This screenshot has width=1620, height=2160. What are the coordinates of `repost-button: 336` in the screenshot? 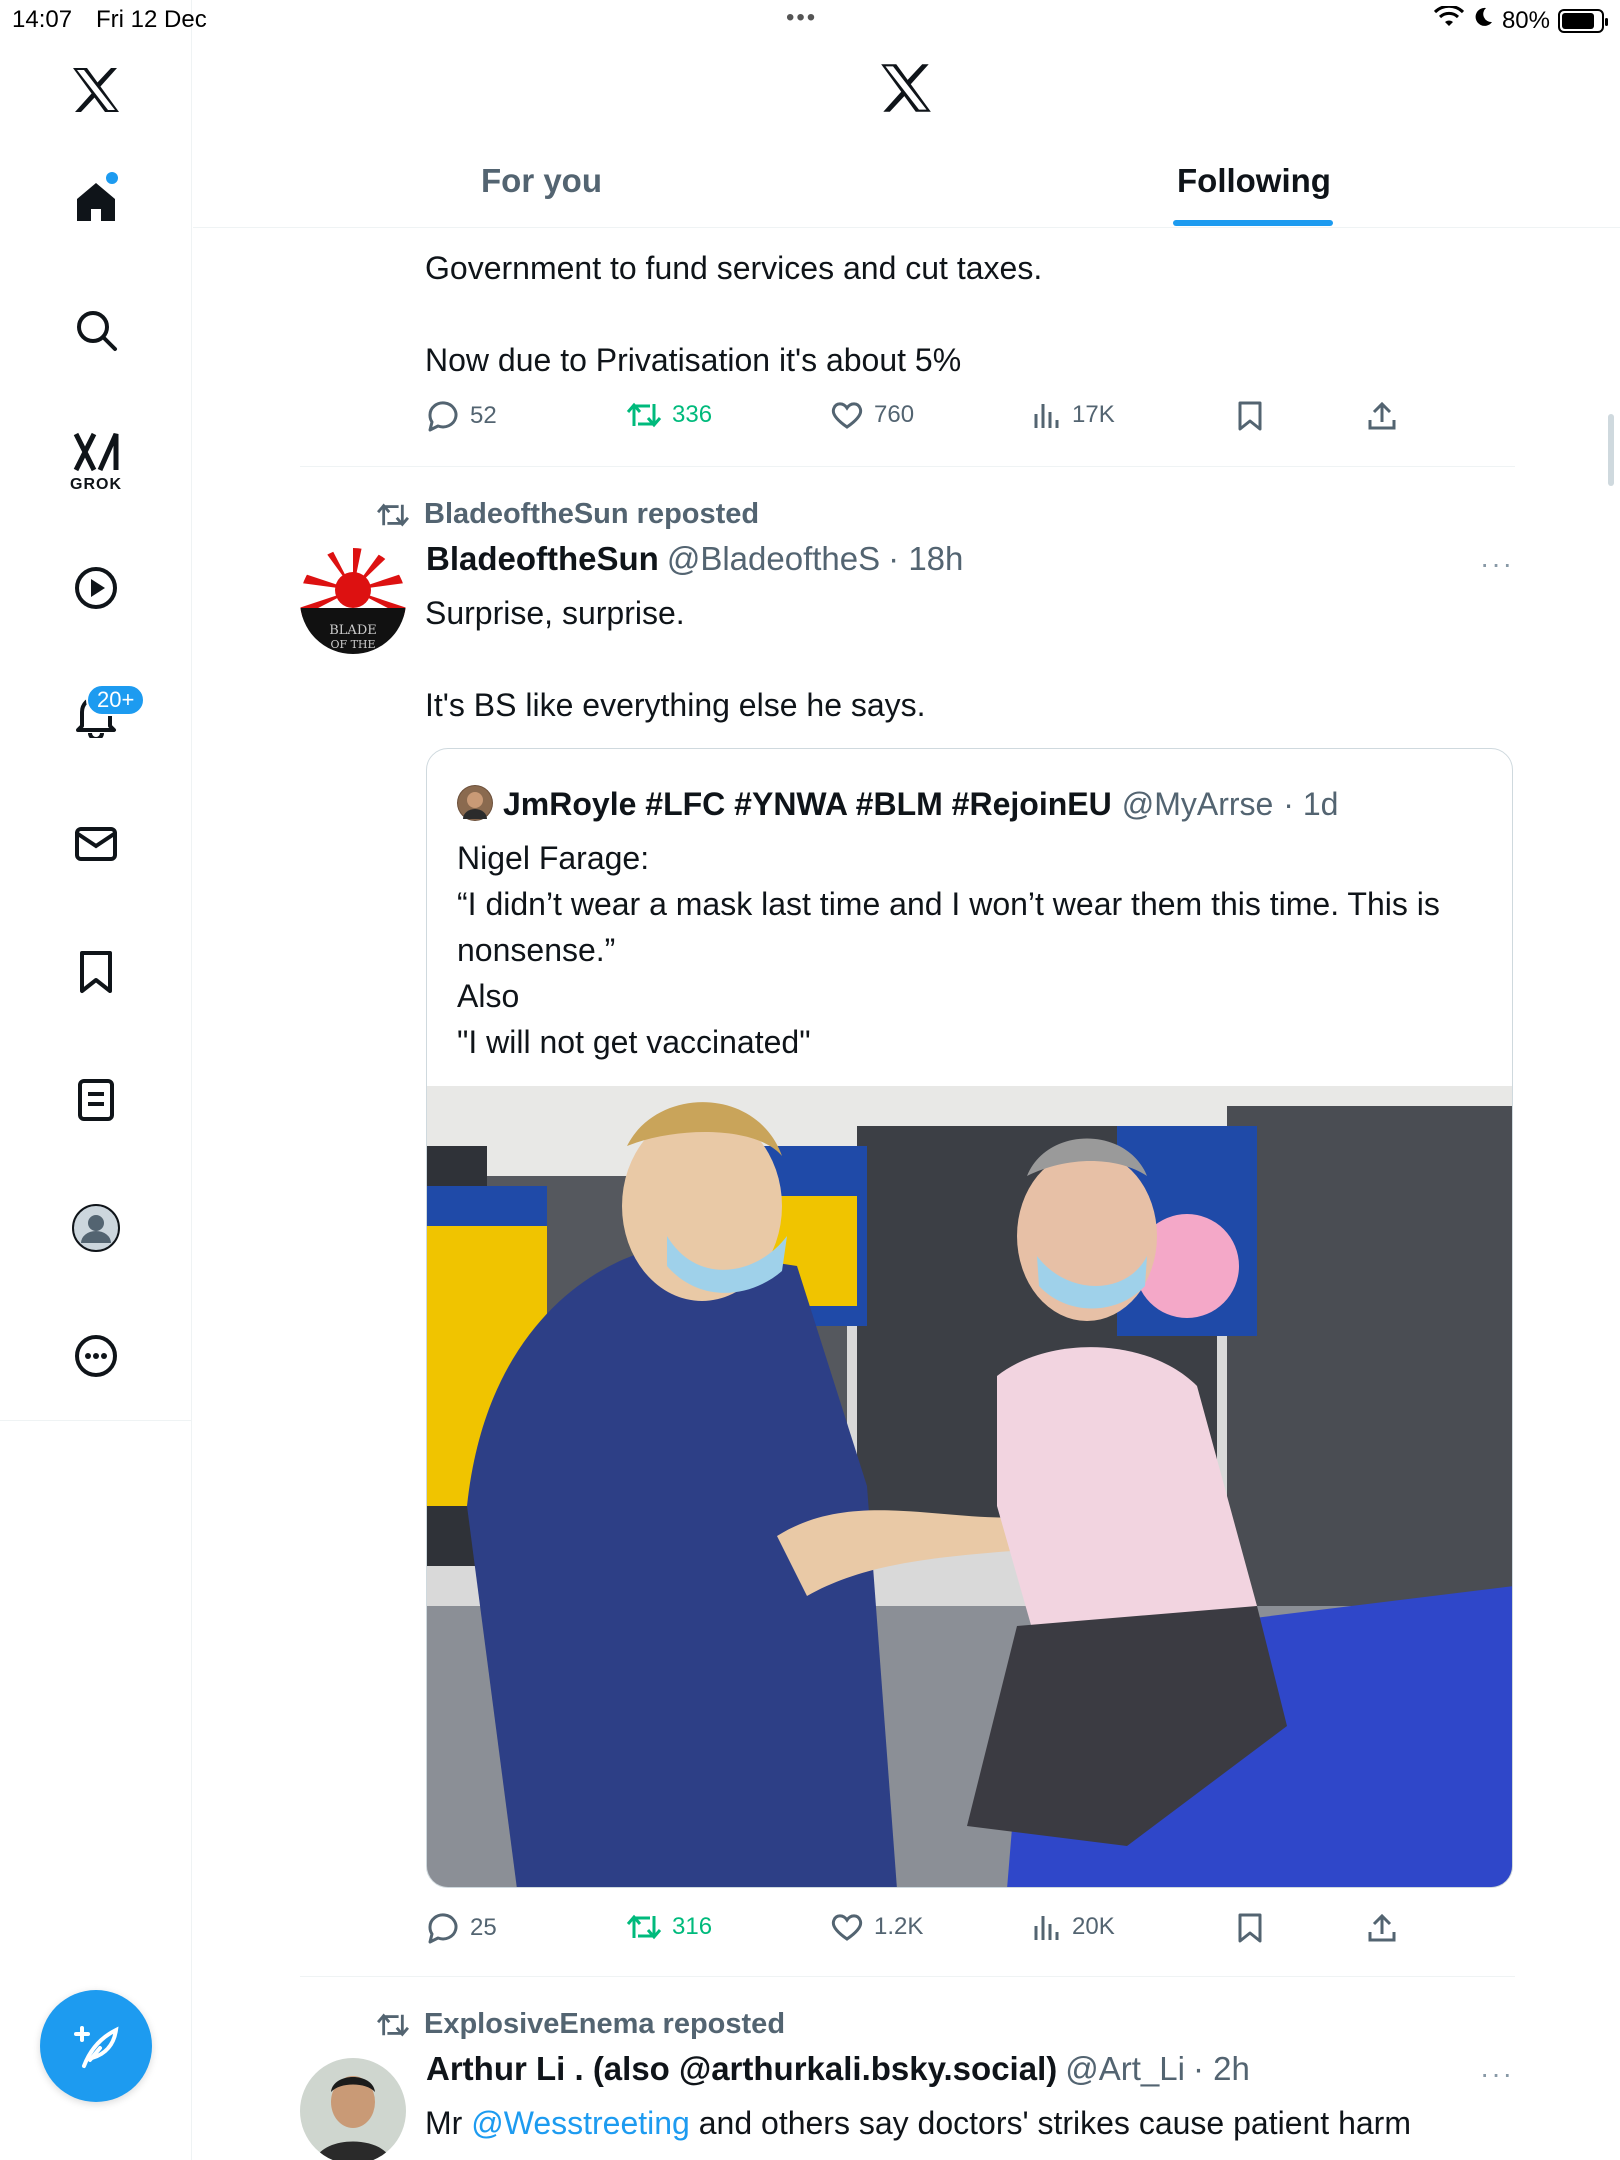 It's located at (669, 415).